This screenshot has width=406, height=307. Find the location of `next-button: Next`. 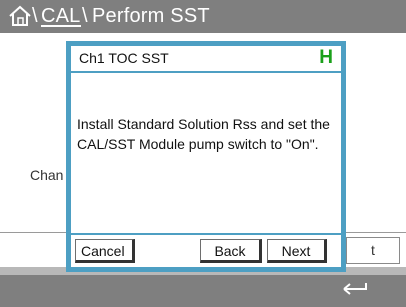

next-button: Next is located at coordinates (297, 251).